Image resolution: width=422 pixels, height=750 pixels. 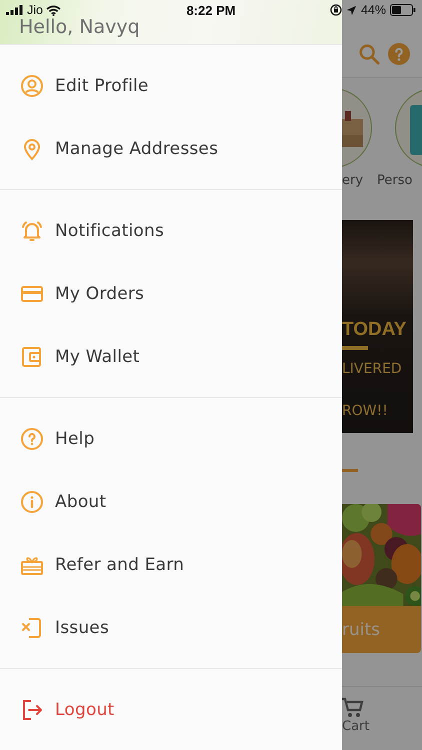 What do you see at coordinates (171, 438) in the screenshot?
I see `menu-item: Help` at bounding box center [171, 438].